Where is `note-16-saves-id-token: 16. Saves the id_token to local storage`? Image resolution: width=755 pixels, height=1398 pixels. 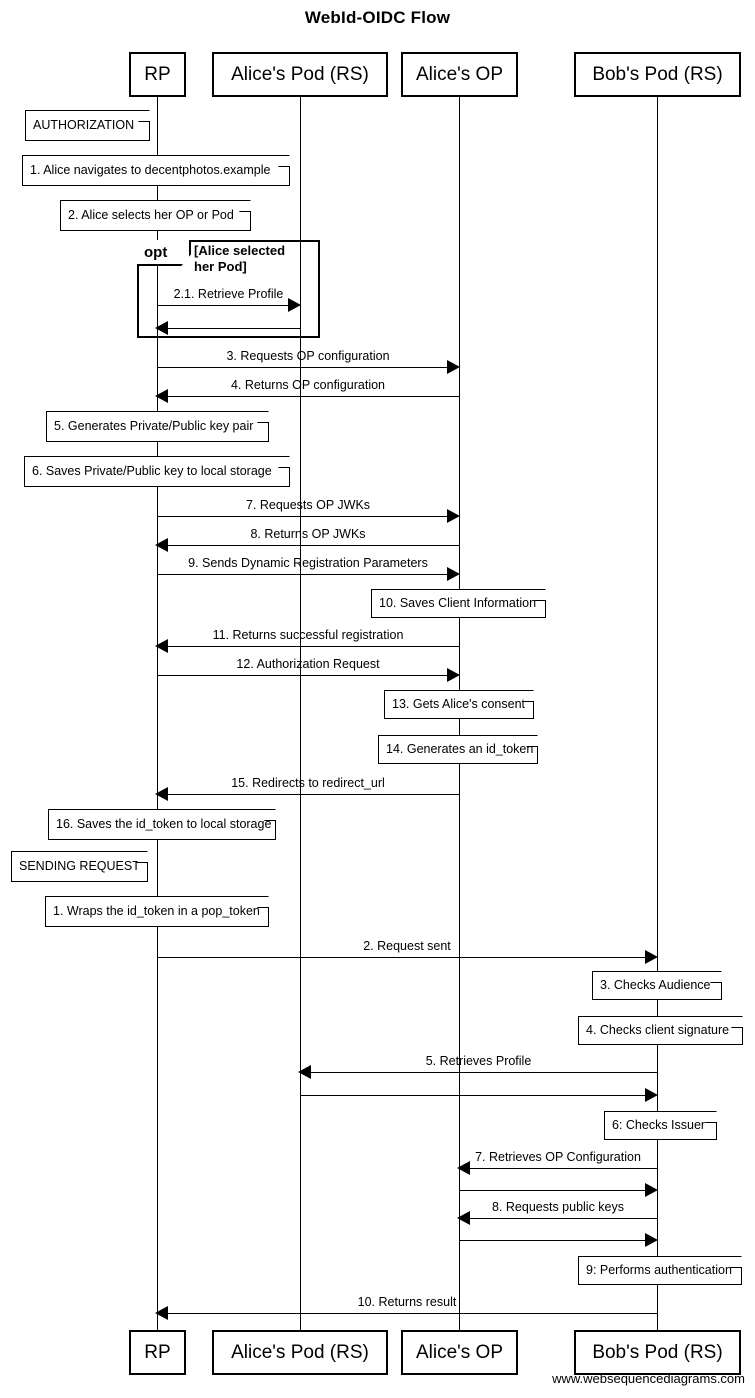 note-16-saves-id-token: 16. Saves the id_token to local storage is located at coordinates (162, 824).